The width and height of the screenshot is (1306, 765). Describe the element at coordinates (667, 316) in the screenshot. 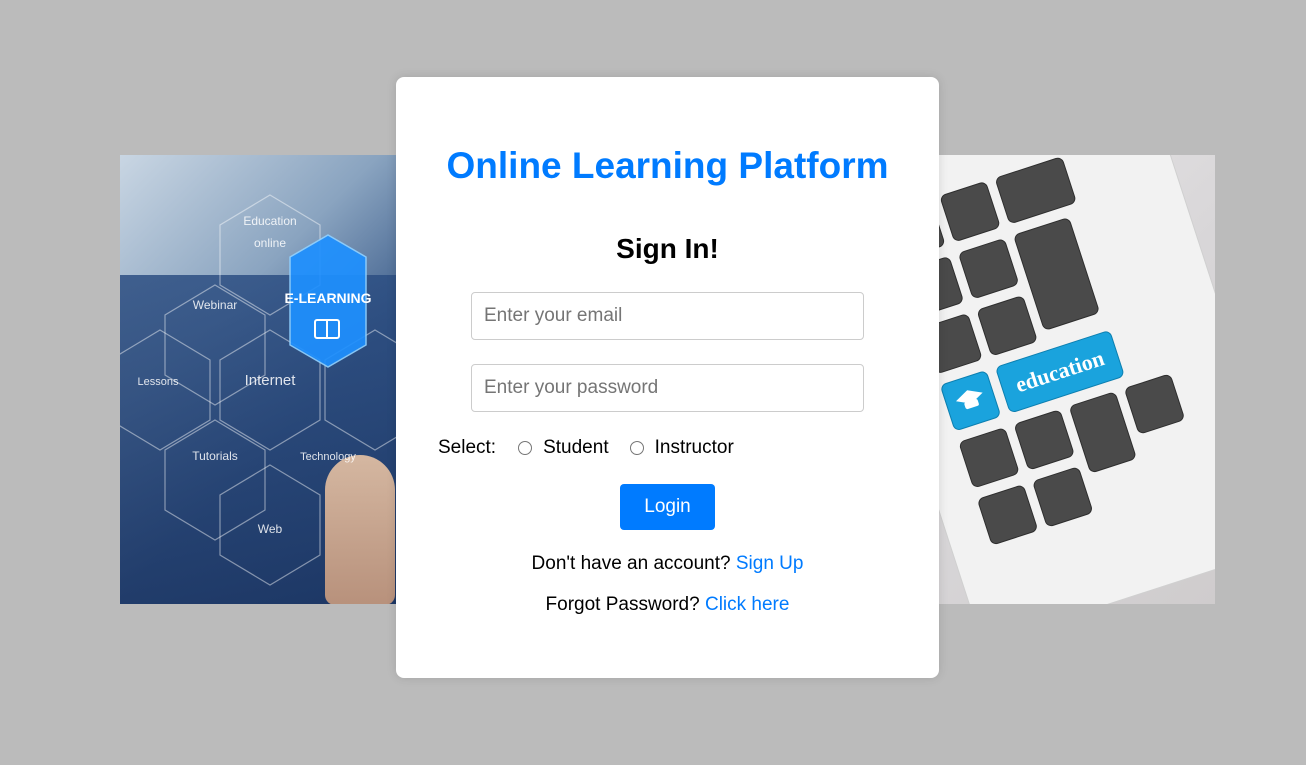

I see `email-field` at that location.